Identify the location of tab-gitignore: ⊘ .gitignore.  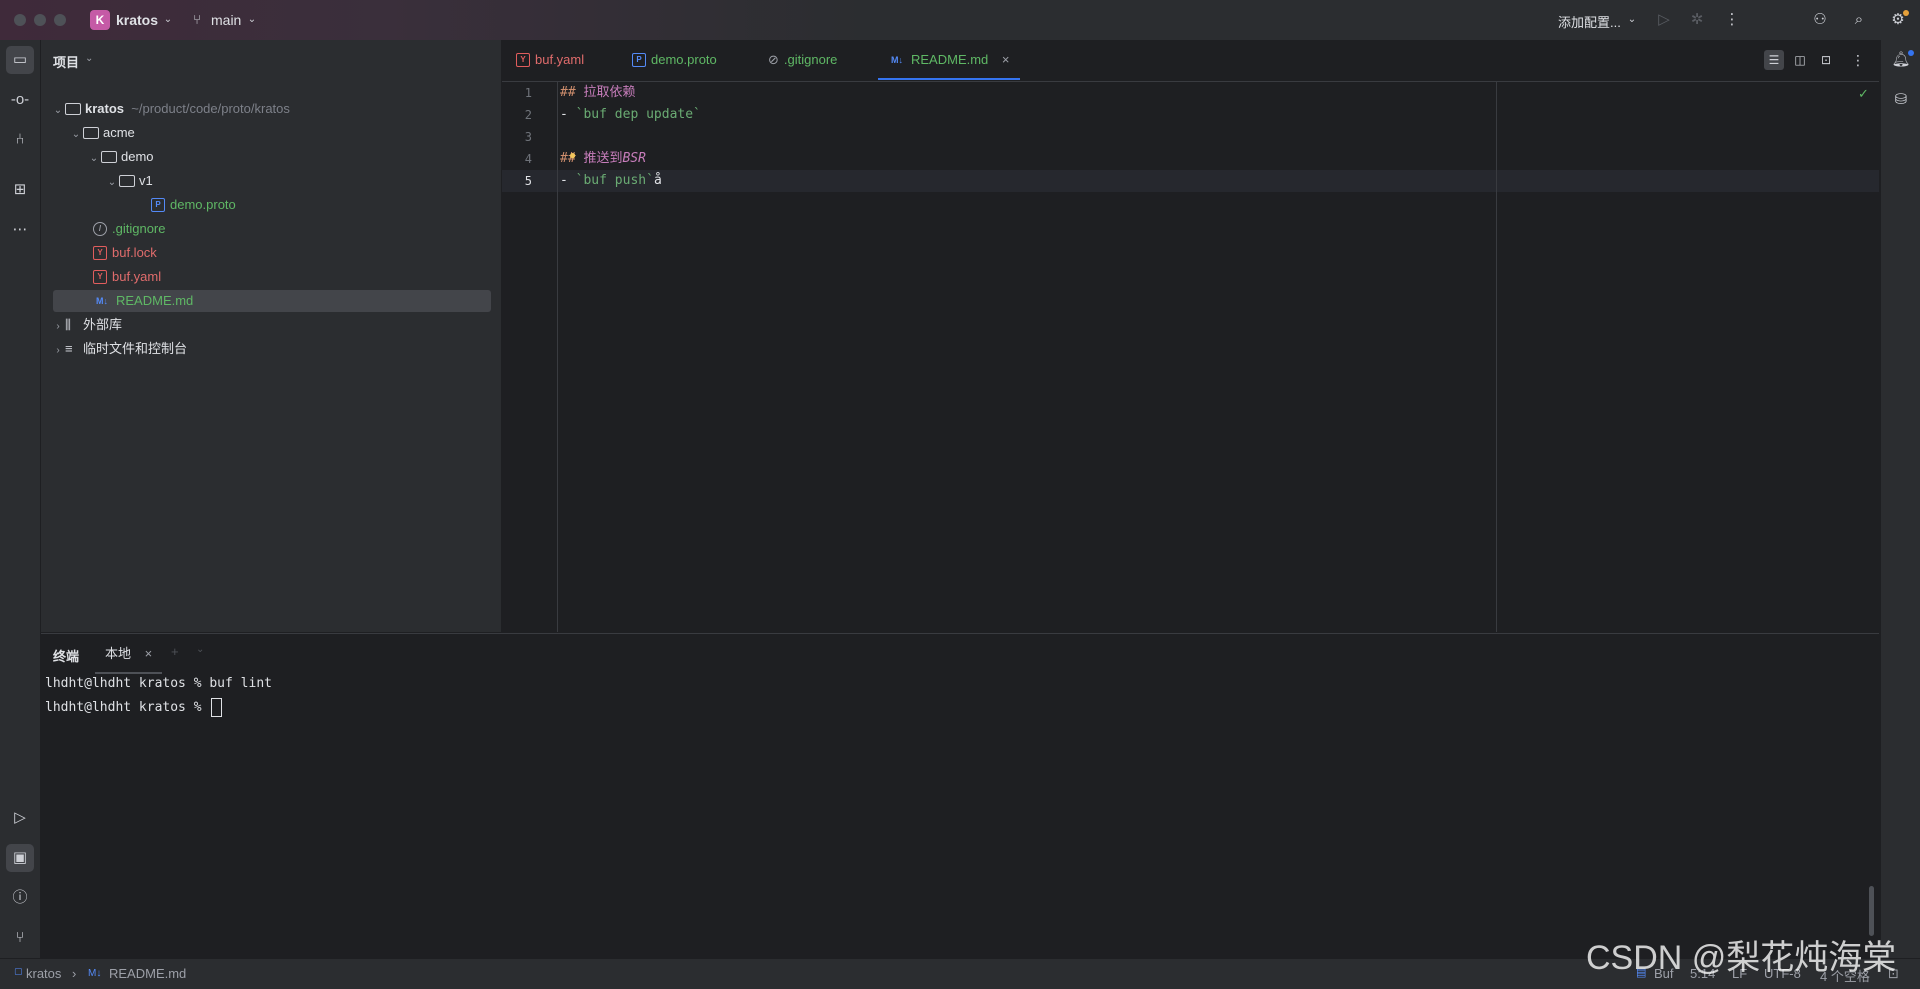
(802, 60).